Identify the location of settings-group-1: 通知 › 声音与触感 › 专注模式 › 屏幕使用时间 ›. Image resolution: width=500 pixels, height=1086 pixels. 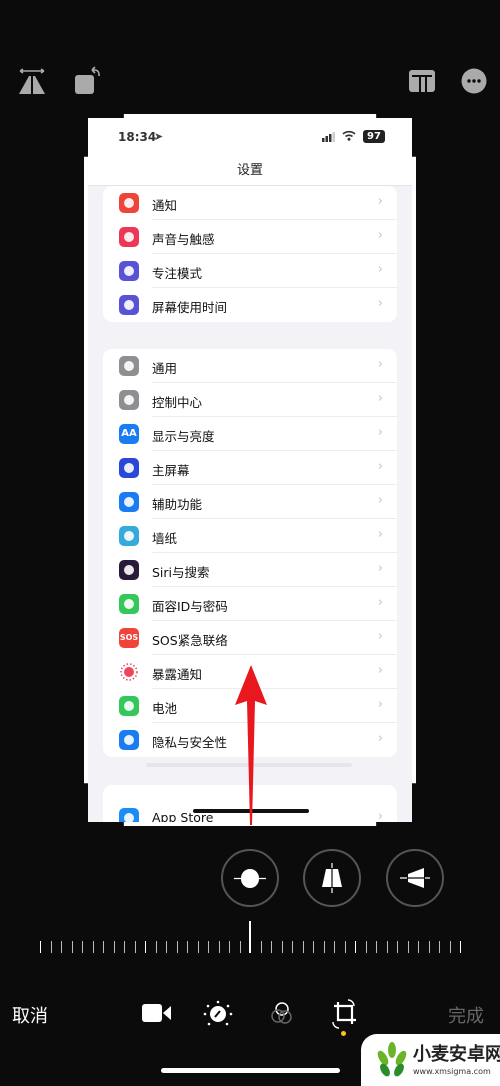
(250, 254).